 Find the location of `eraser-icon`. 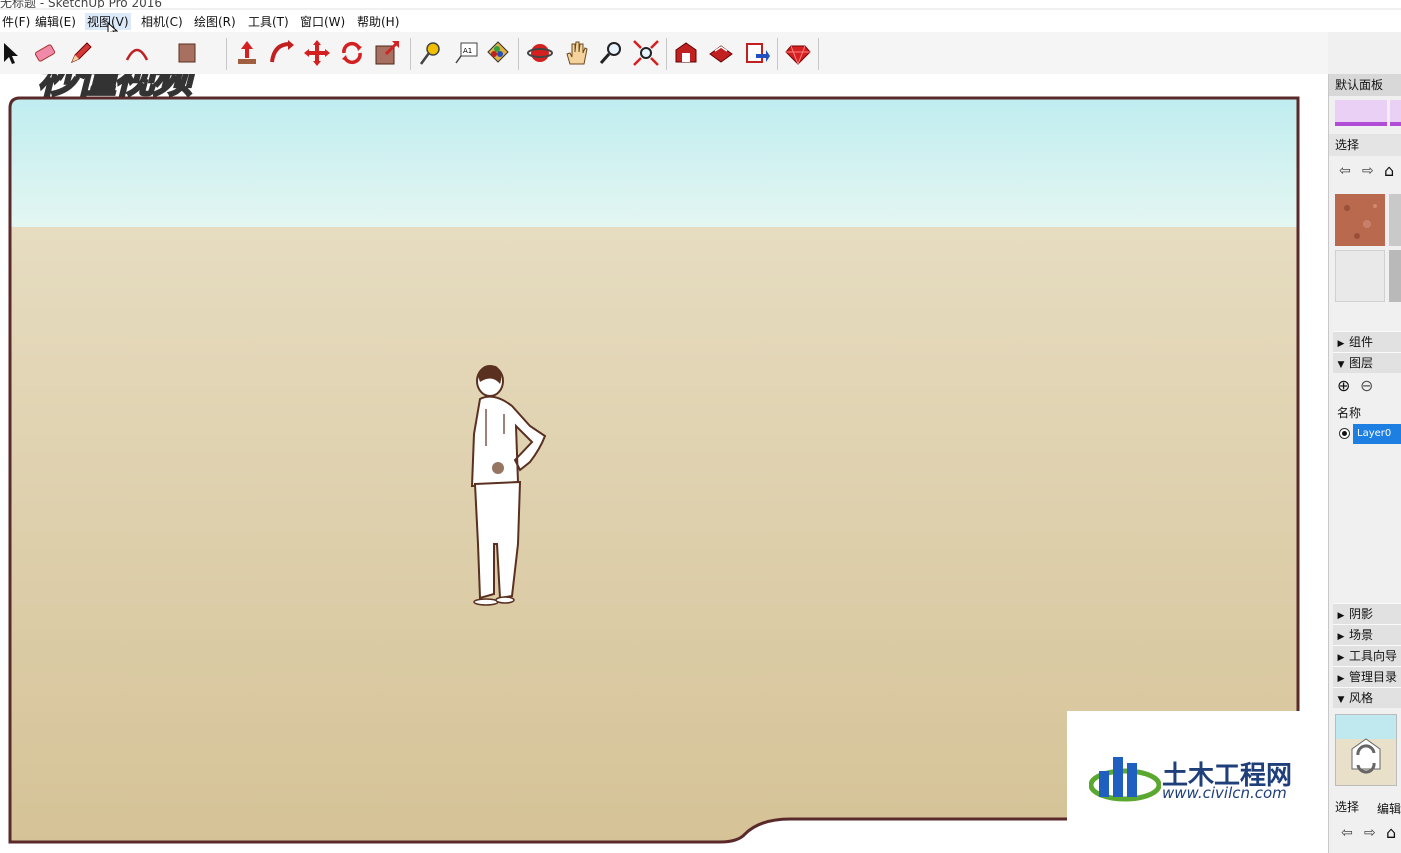

eraser-icon is located at coordinates (45, 53).